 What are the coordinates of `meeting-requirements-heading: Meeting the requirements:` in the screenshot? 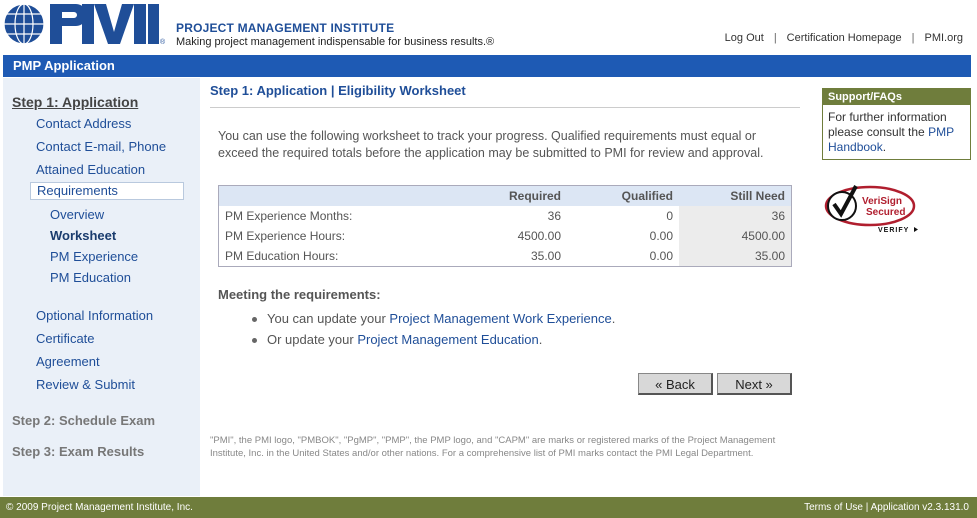 It's located at (299, 294).